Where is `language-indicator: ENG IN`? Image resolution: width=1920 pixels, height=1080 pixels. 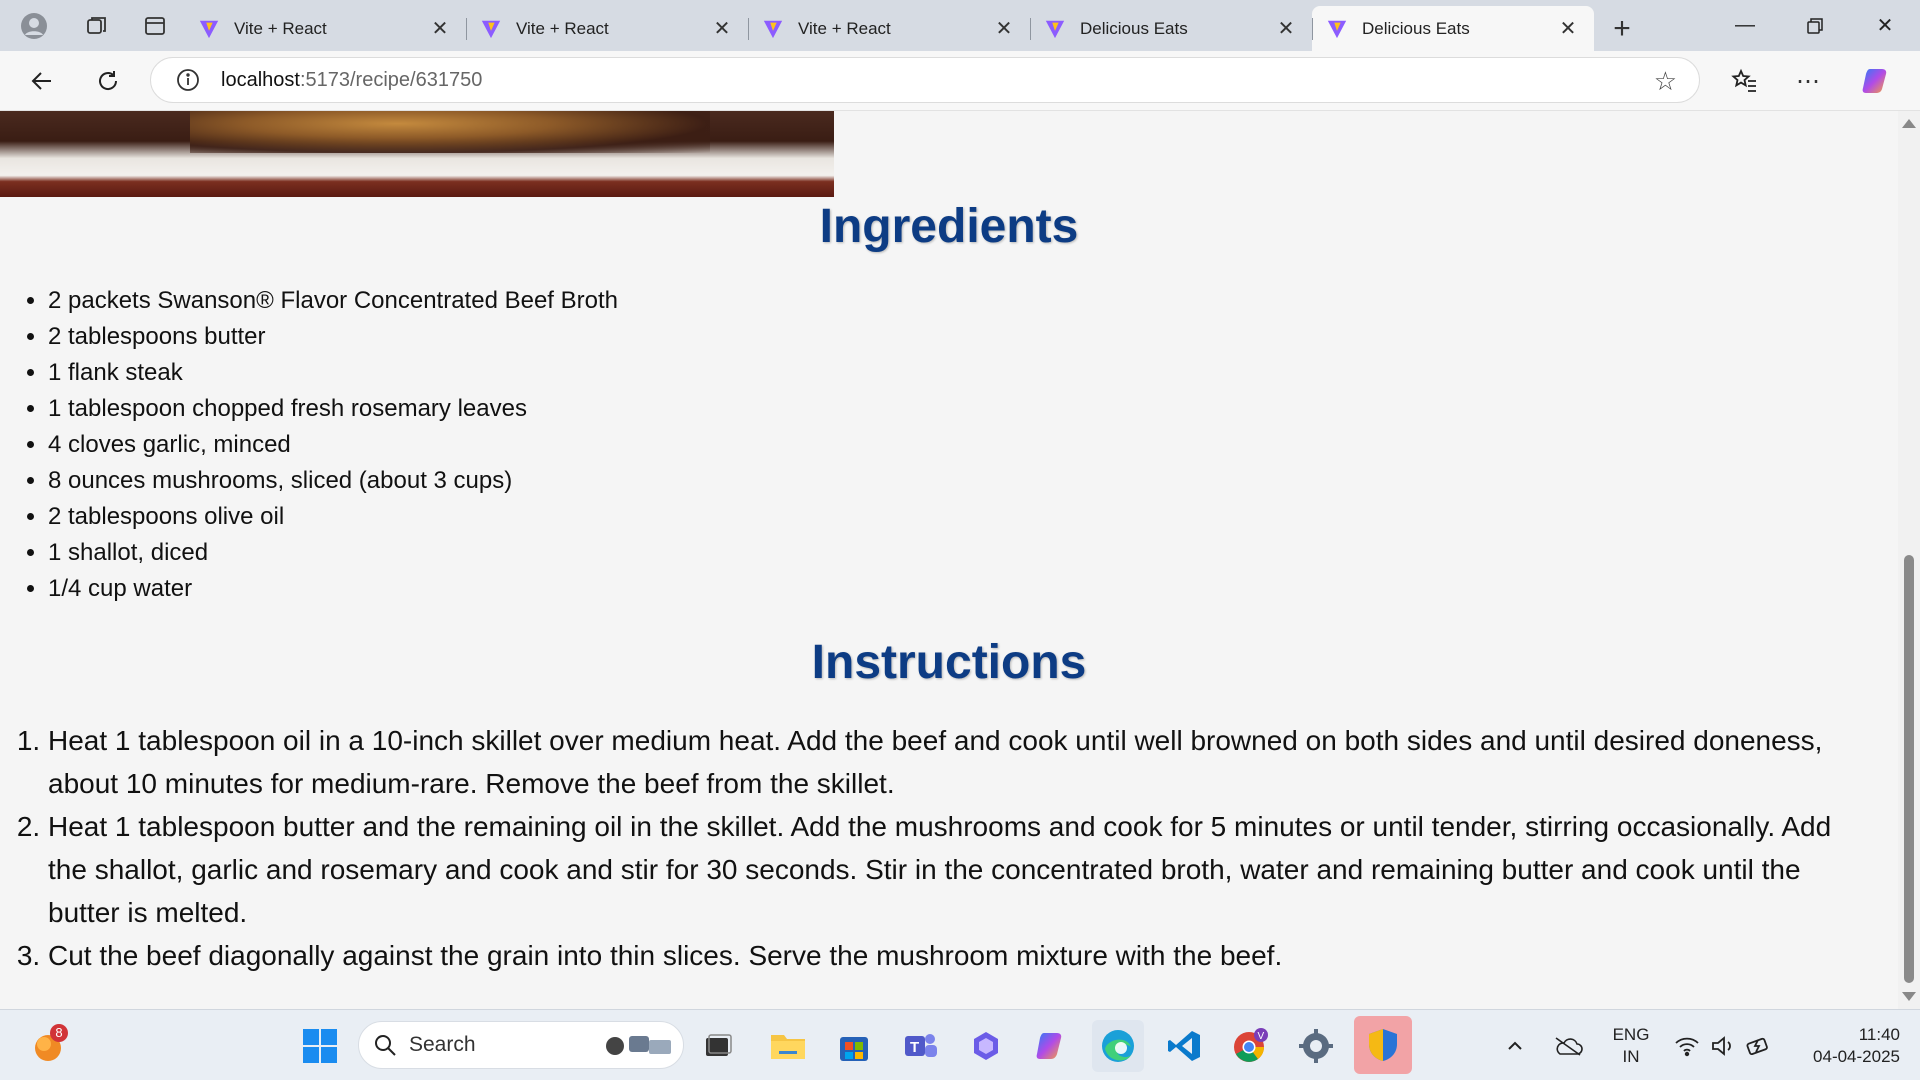
language-indicator: ENG IN is located at coordinates (1631, 1046).